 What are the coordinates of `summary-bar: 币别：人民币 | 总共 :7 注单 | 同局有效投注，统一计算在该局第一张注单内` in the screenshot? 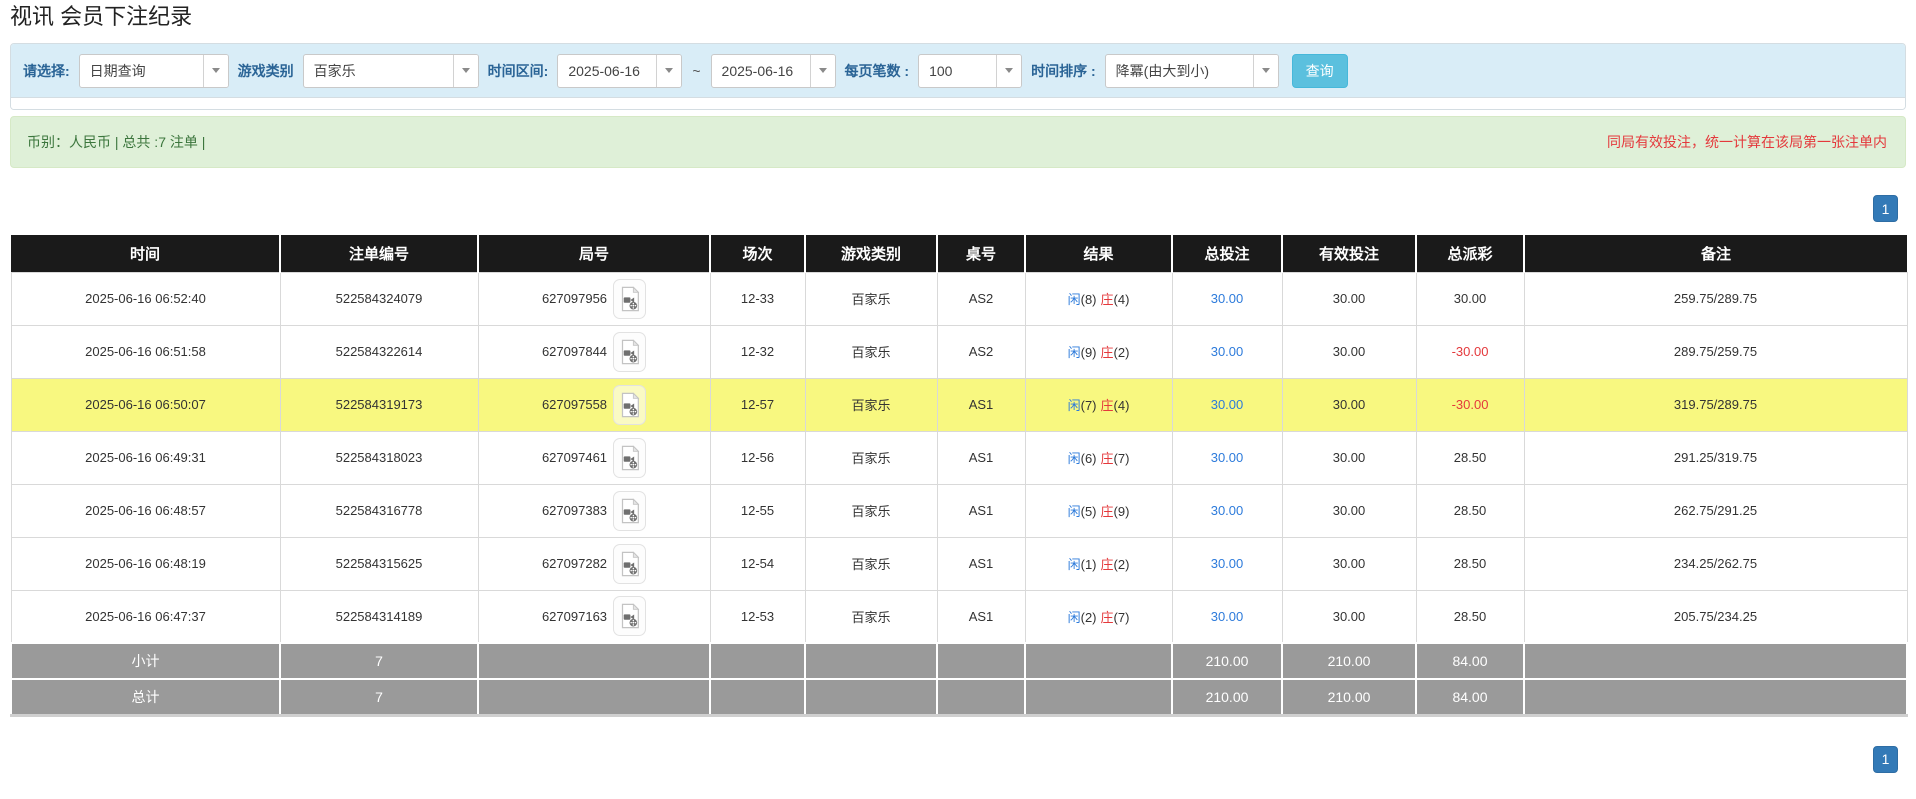 It's located at (958, 142).